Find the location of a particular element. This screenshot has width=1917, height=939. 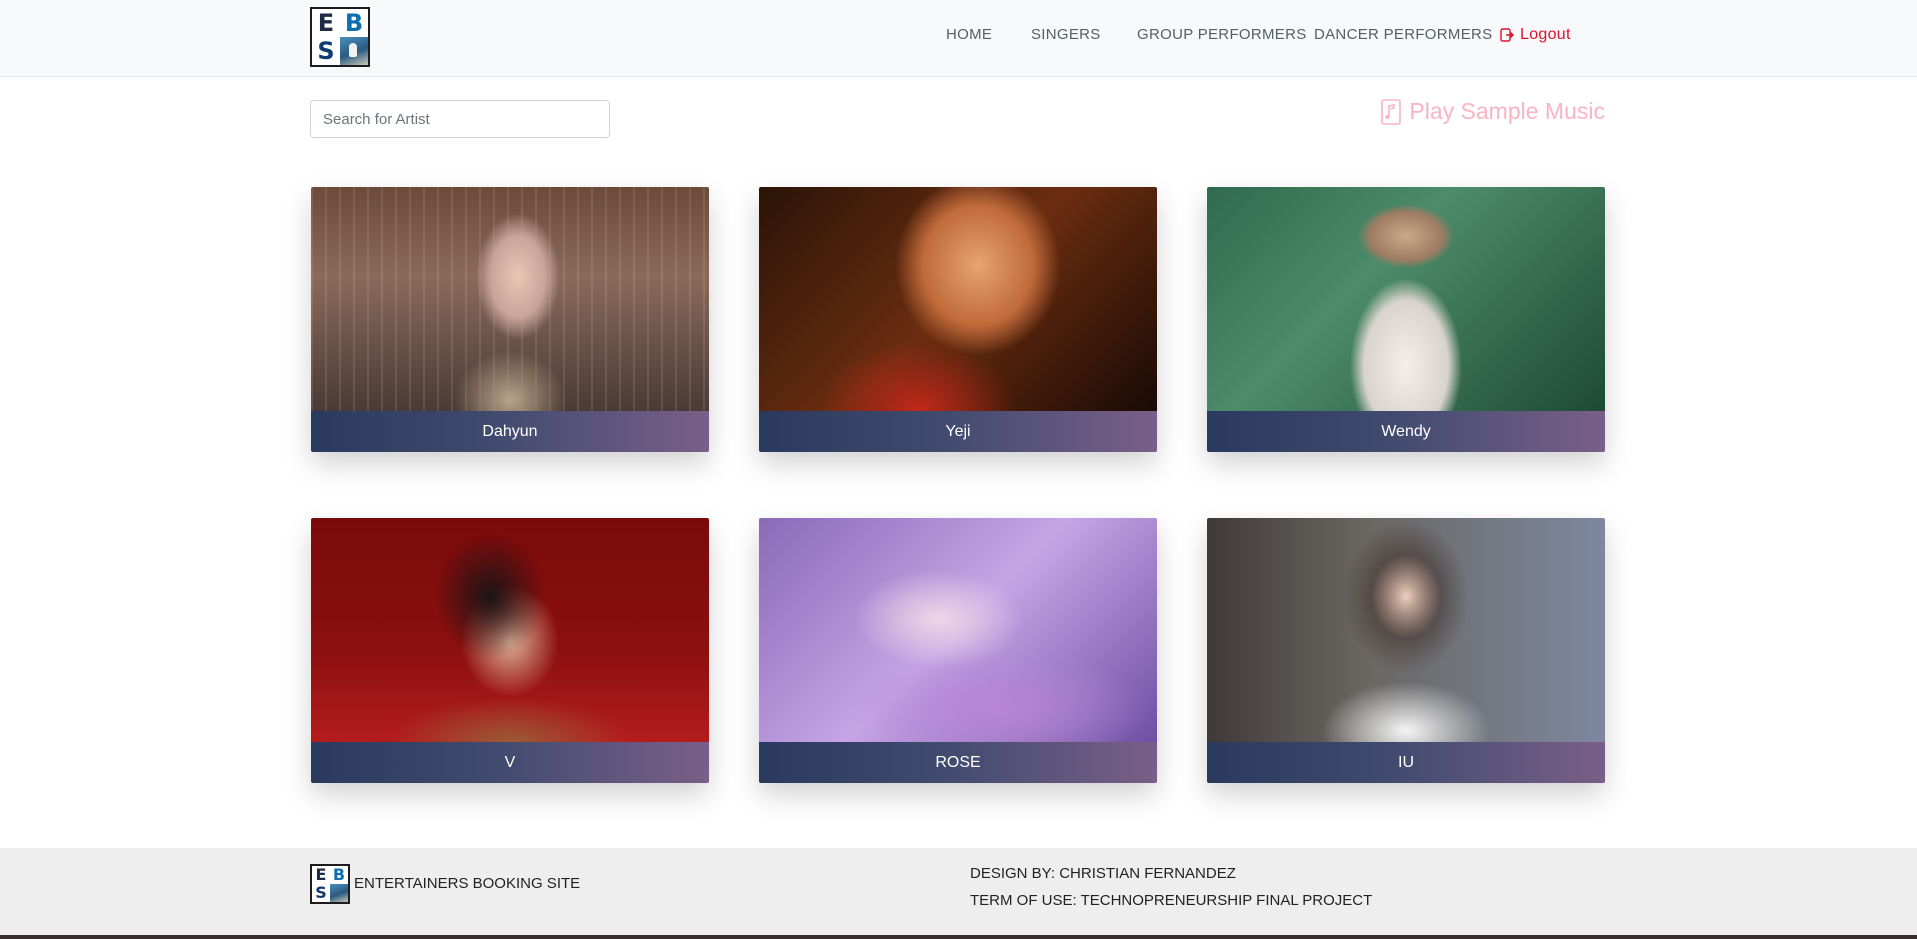

artist-name: Wendy is located at coordinates (1406, 431).